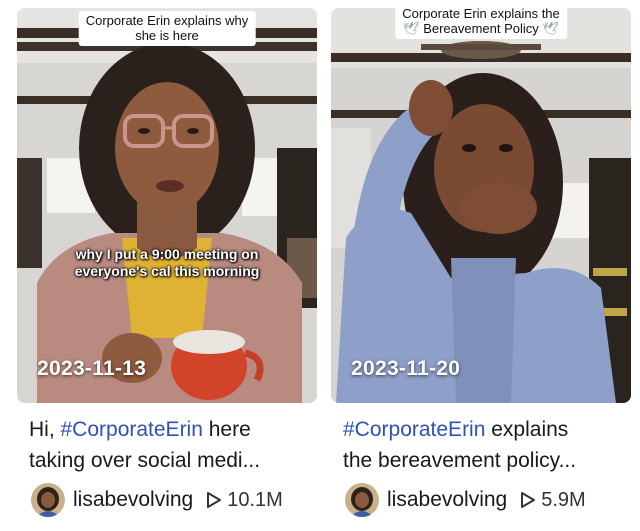 The width and height of the screenshot is (640, 531). I want to click on view-count: 5.9M, so click(563, 499).